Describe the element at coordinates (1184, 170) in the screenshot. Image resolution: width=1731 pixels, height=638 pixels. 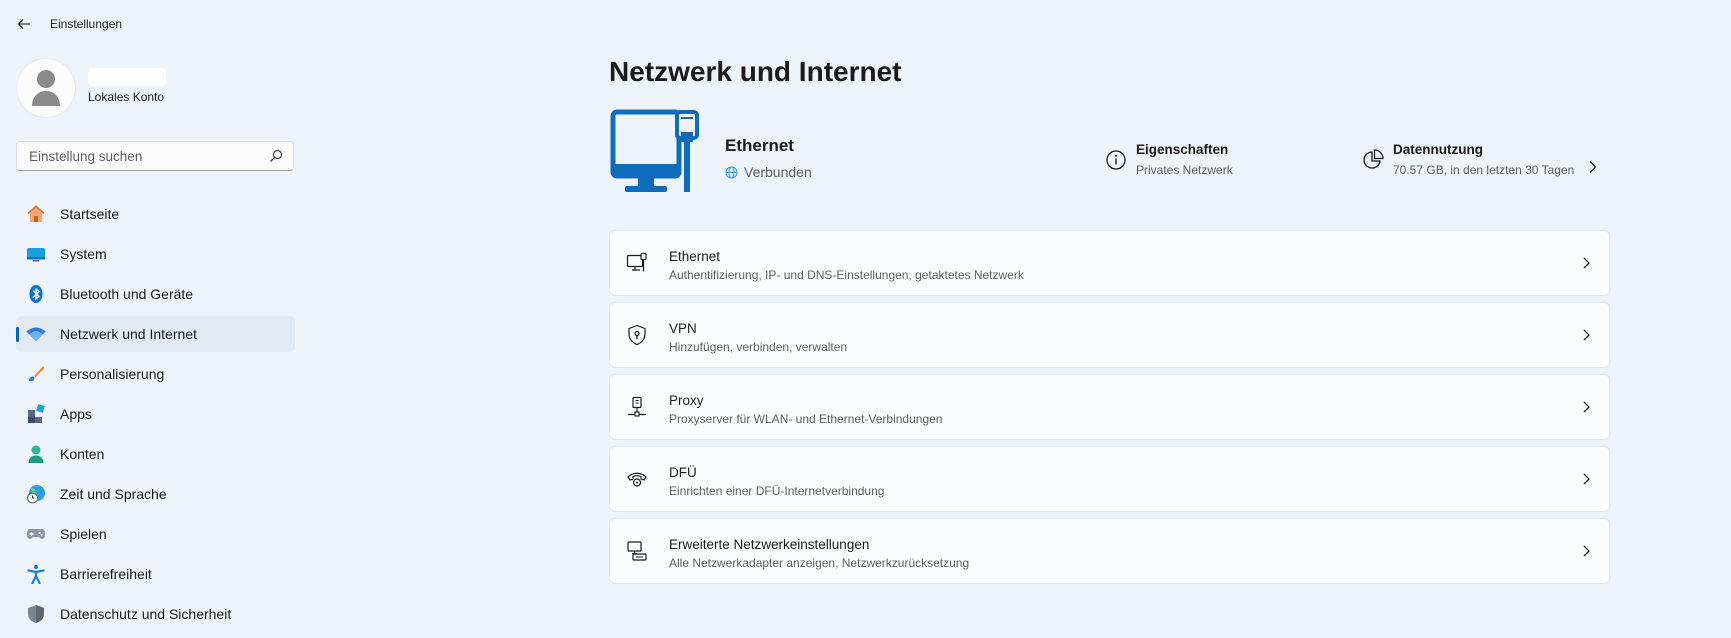
I see `properties-subtitle: Privates Netzwerk` at that location.